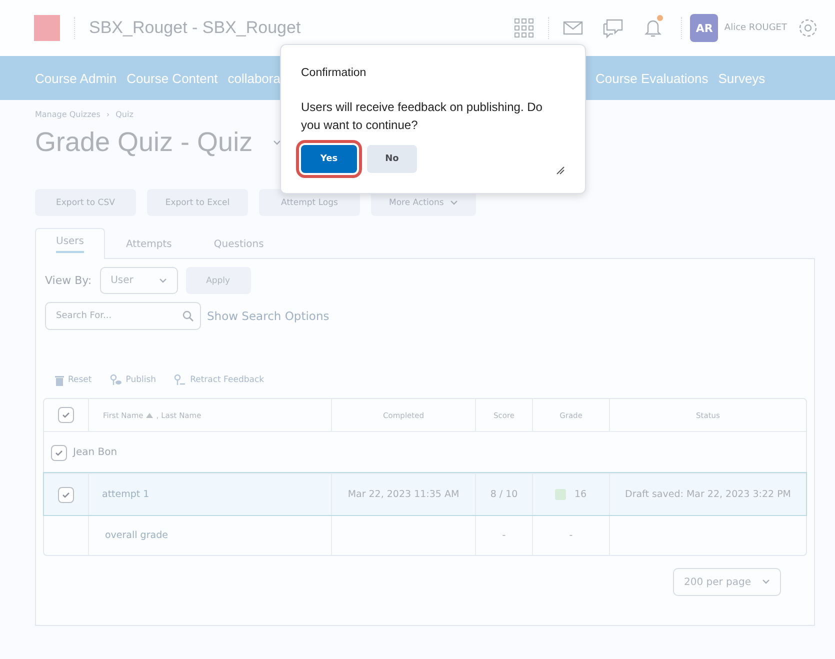  Describe the element at coordinates (144, 142) in the screenshot. I see `page-title: Grade Quiz - Quiz` at that location.